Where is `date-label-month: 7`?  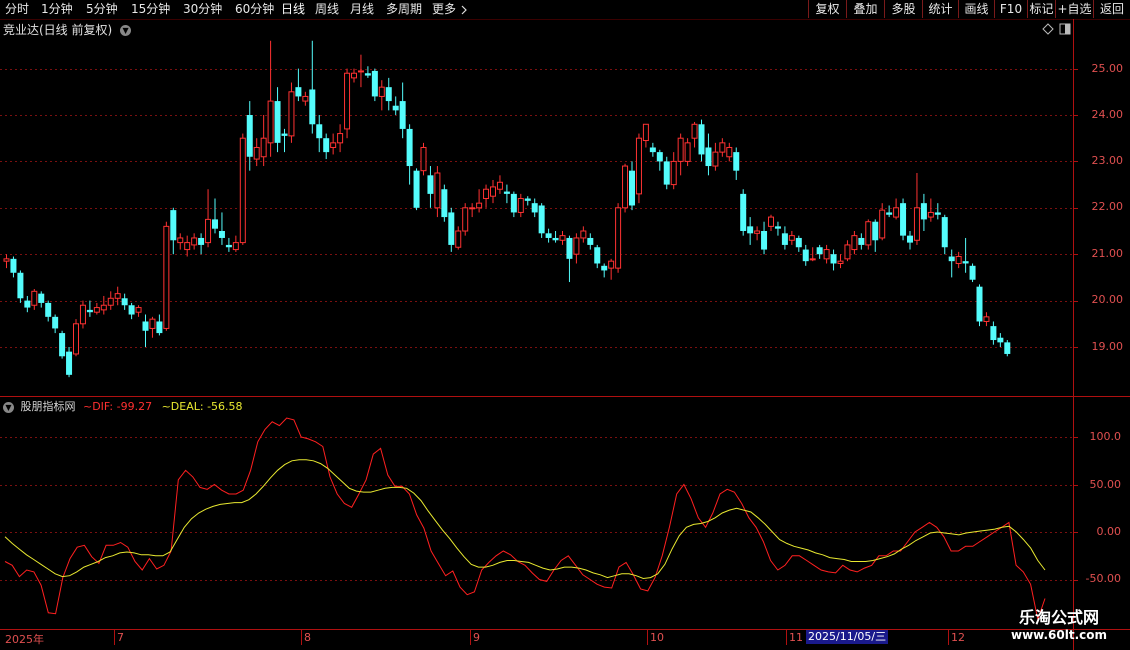 date-label-month: 7 is located at coordinates (120, 637).